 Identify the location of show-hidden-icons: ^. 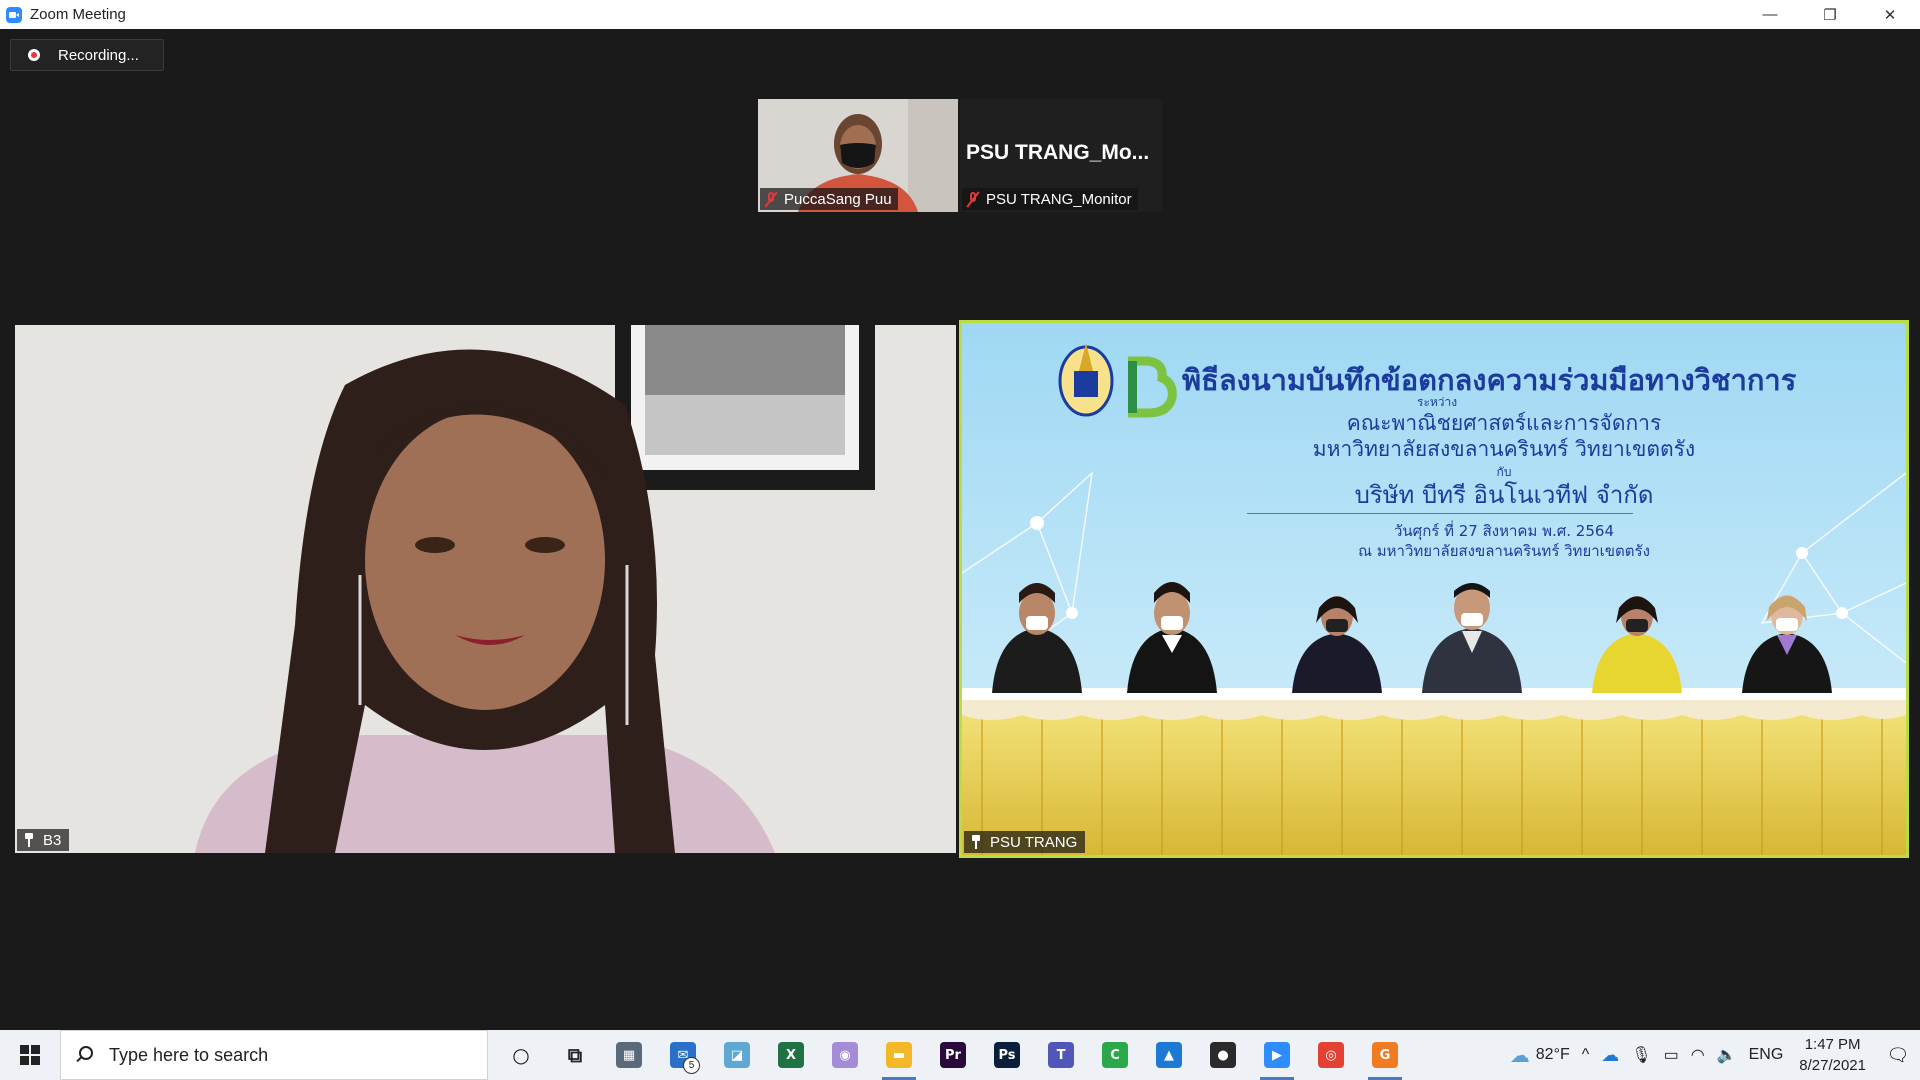
(1586, 1055).